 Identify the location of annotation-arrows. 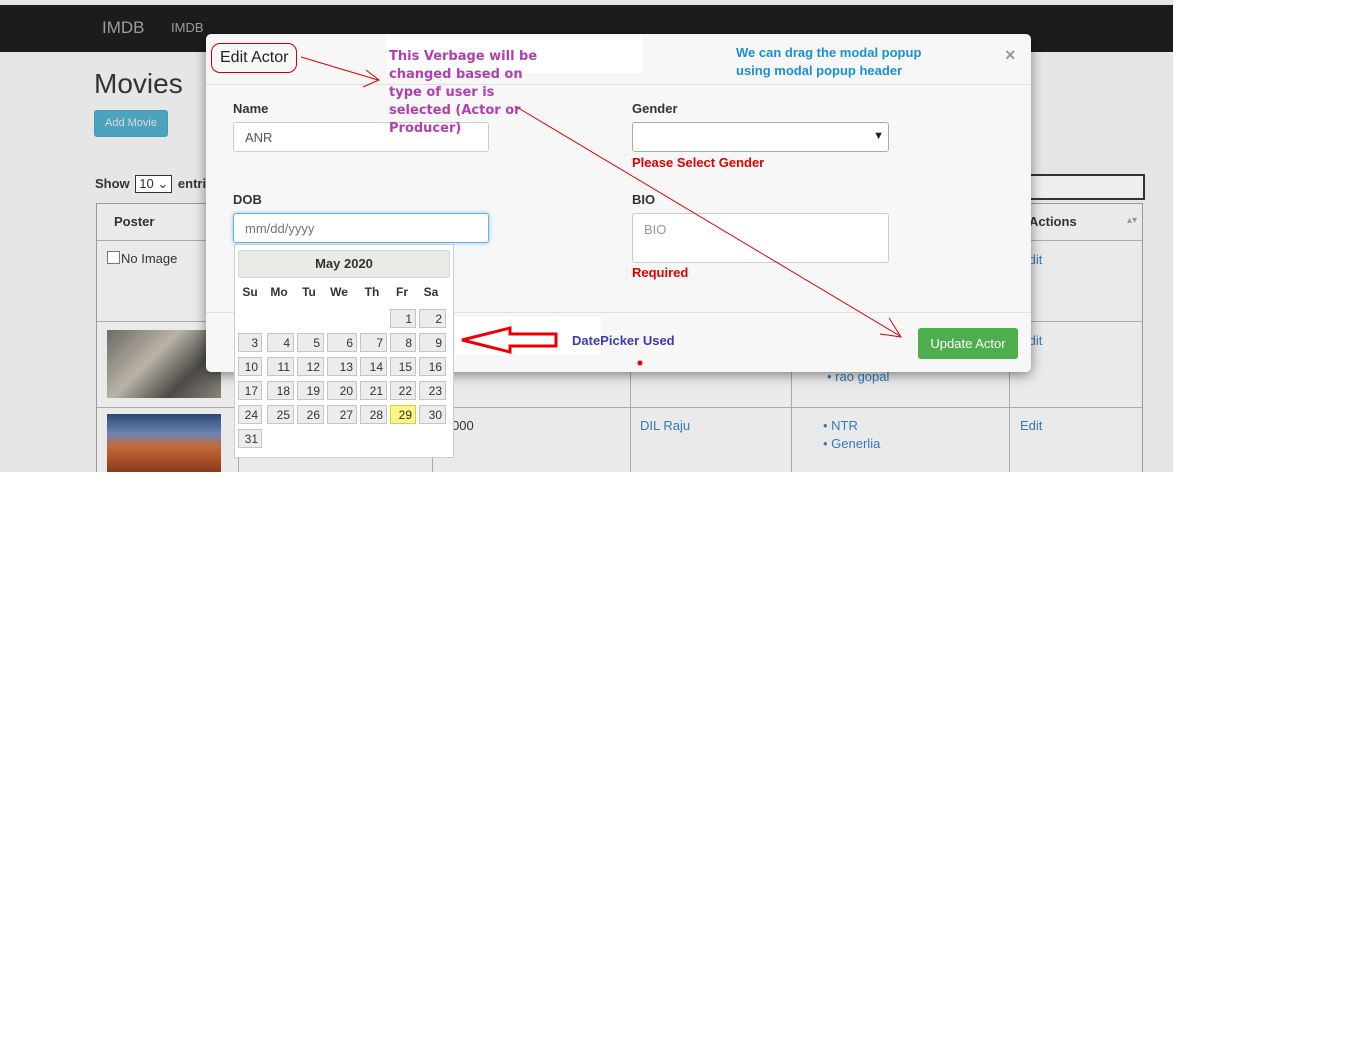
(601, 211).